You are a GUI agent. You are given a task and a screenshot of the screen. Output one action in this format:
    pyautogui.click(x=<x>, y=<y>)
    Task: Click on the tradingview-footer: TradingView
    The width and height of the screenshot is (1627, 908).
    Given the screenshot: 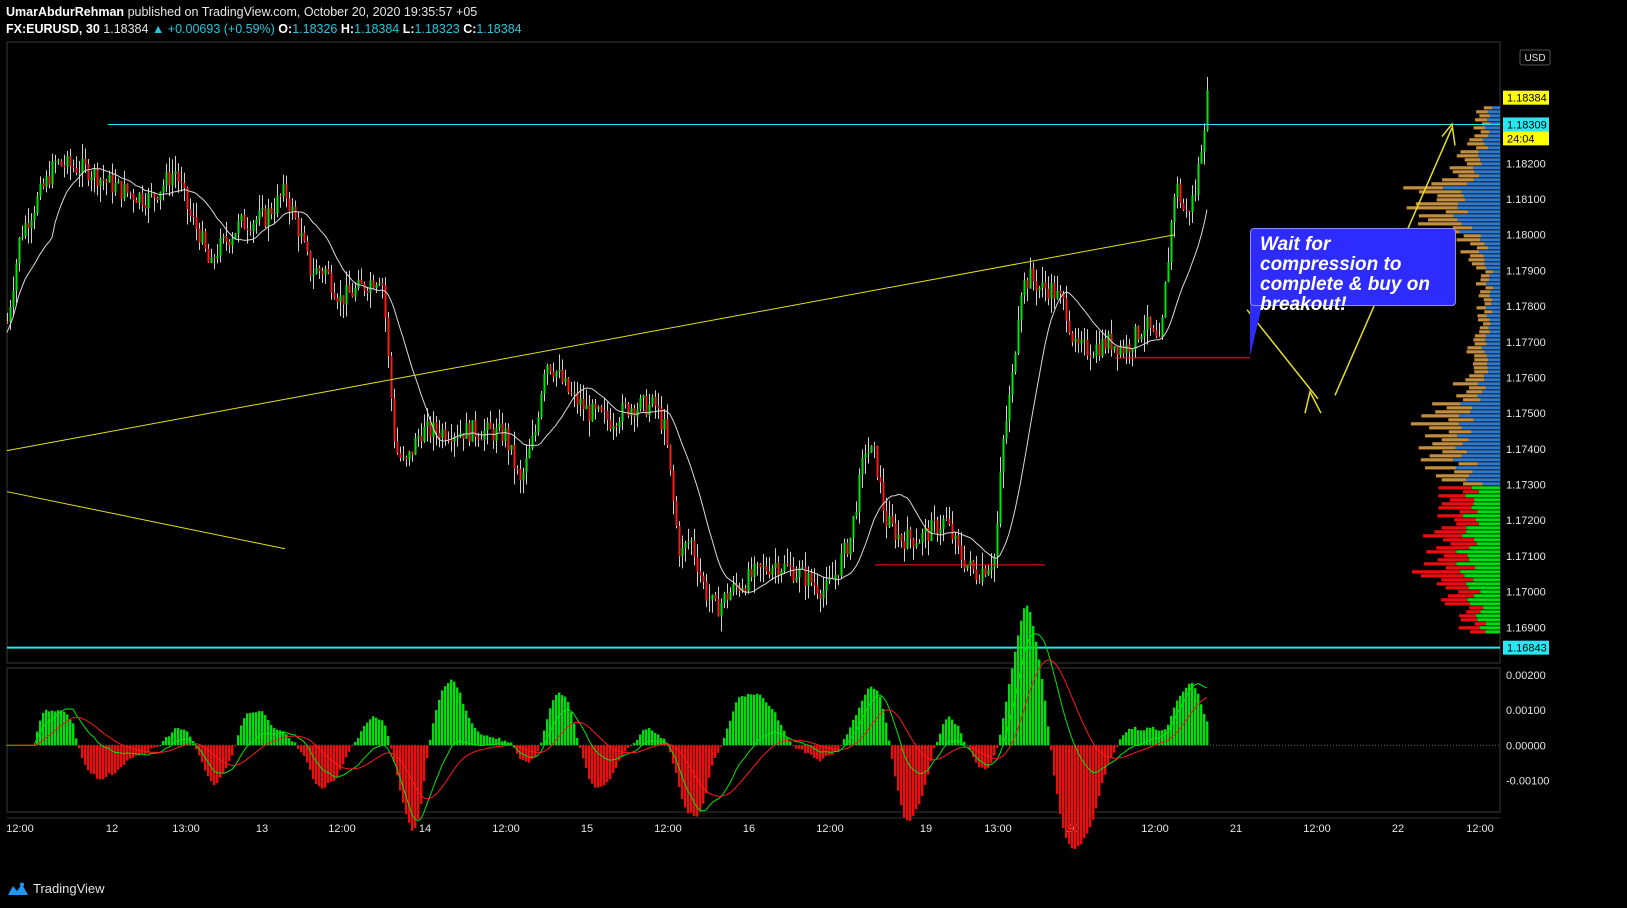 What is the action you would take?
    pyautogui.click(x=56, y=888)
    